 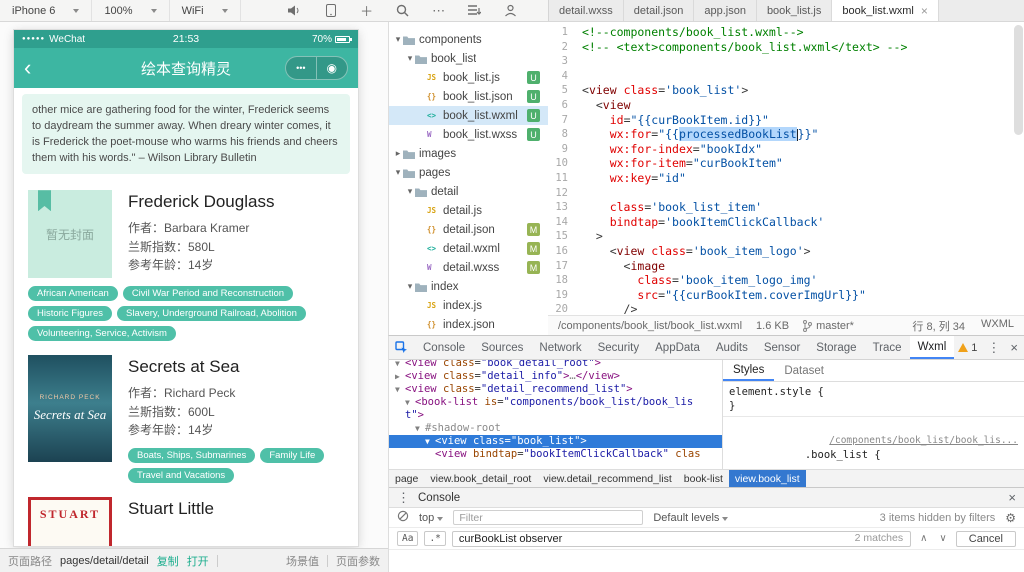 What do you see at coordinates (1014, 347) in the screenshot?
I see `devtools-close-icon: ×` at bounding box center [1014, 347].